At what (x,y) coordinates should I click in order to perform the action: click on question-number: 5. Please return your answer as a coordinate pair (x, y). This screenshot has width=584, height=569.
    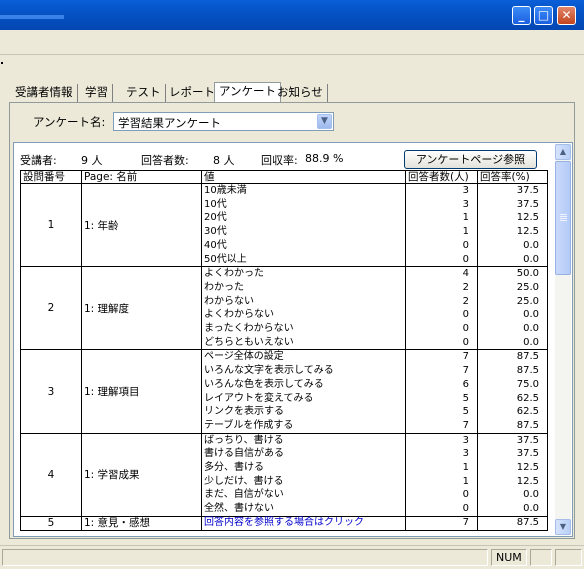
    Looking at the image, I should click on (51, 523).